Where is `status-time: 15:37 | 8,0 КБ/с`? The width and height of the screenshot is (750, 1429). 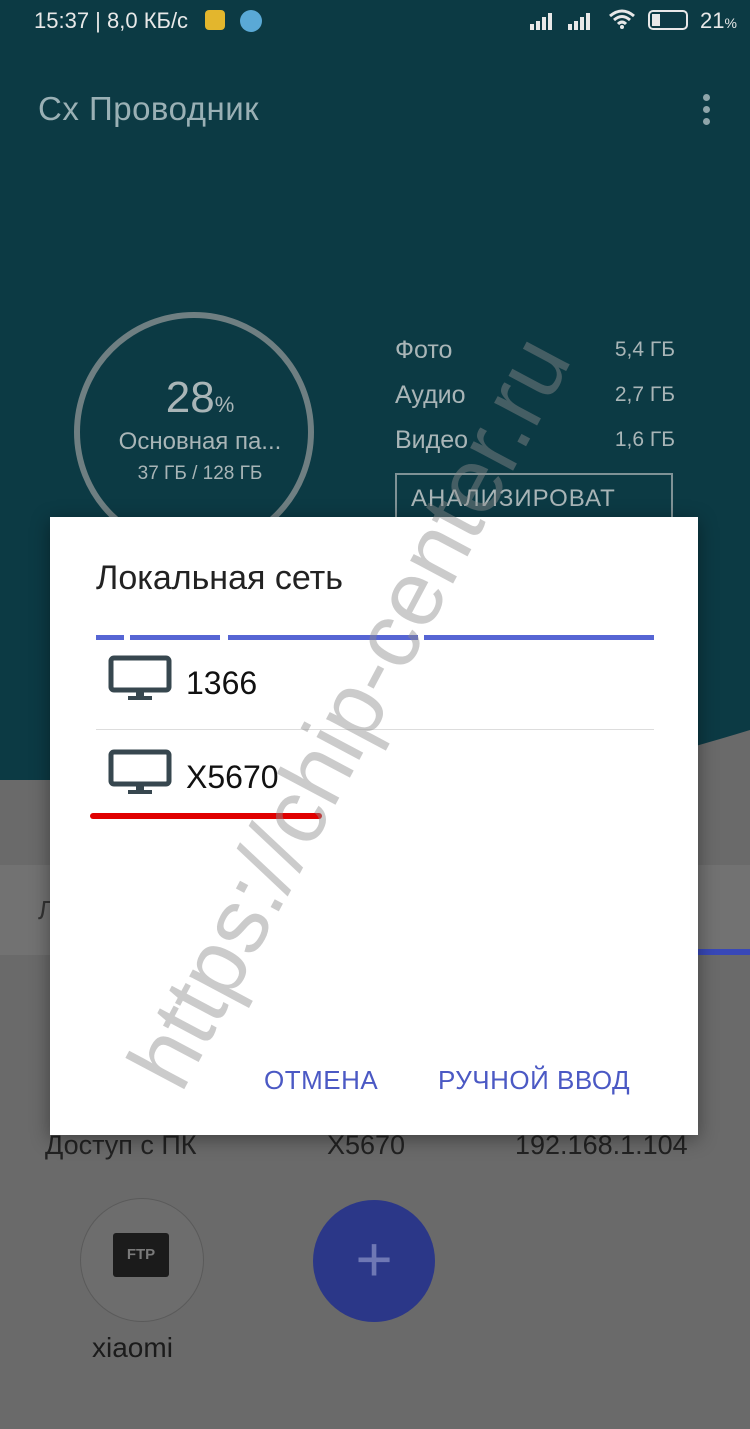
status-time: 15:37 | 8,0 КБ/с is located at coordinates (111, 20).